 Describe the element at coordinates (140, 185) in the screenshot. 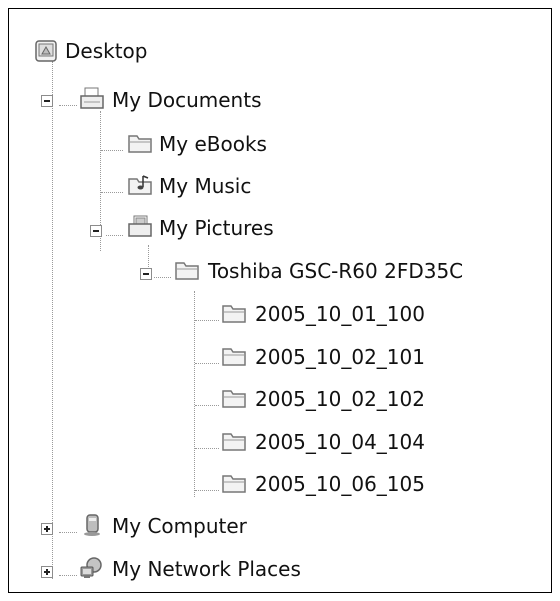

I see `music-folder-icon` at that location.